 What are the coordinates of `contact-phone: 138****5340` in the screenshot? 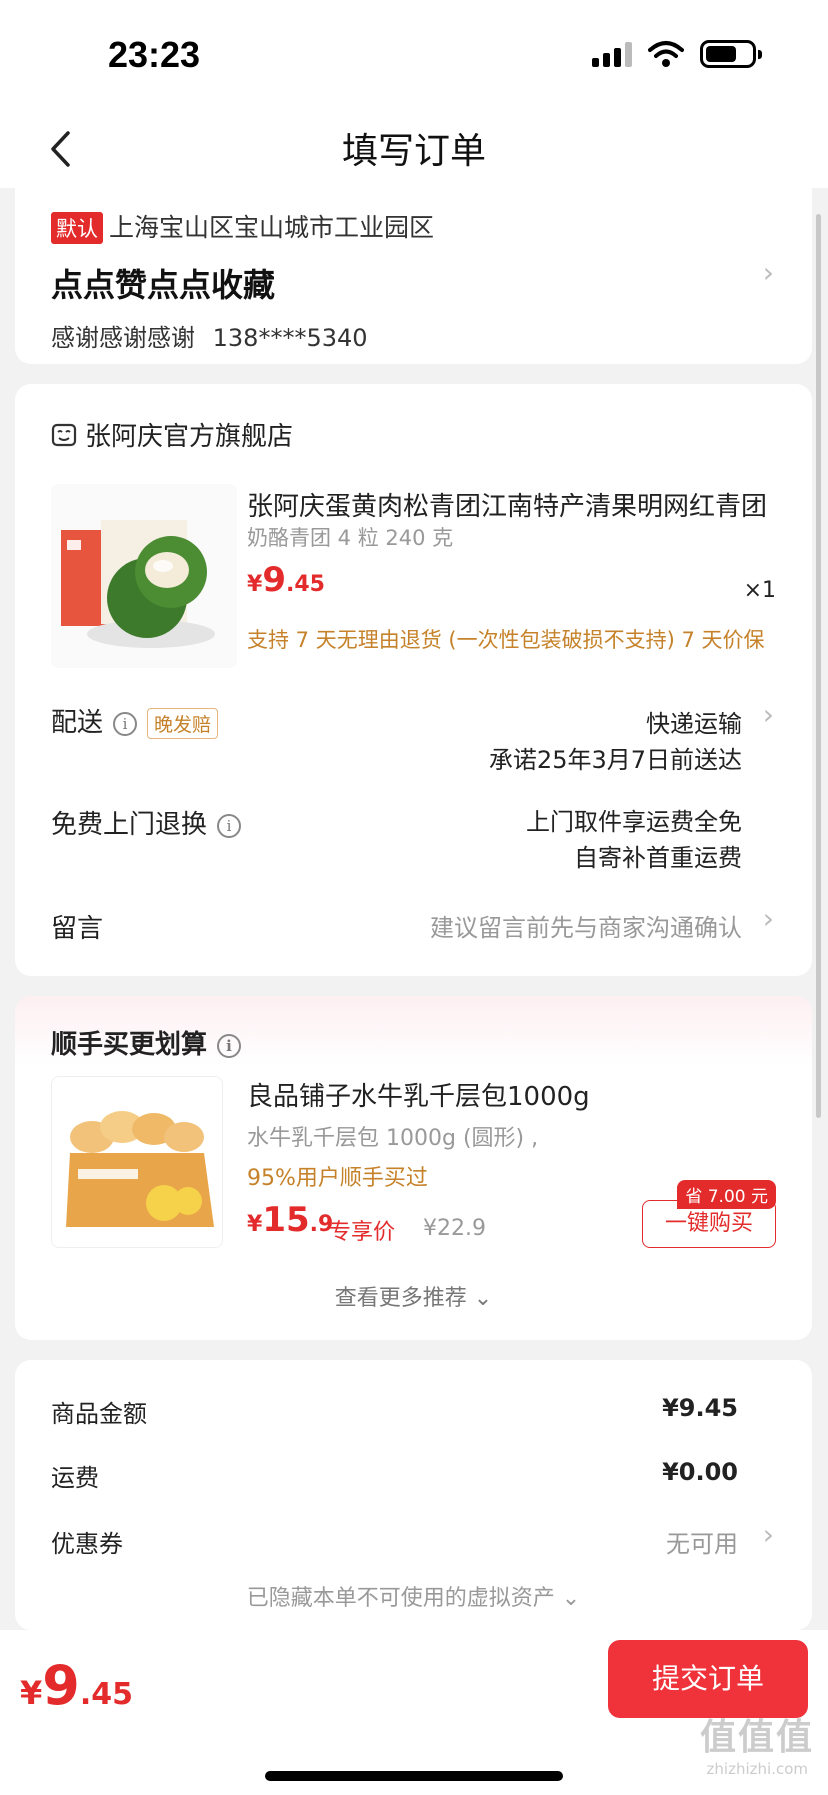 It's located at (290, 338).